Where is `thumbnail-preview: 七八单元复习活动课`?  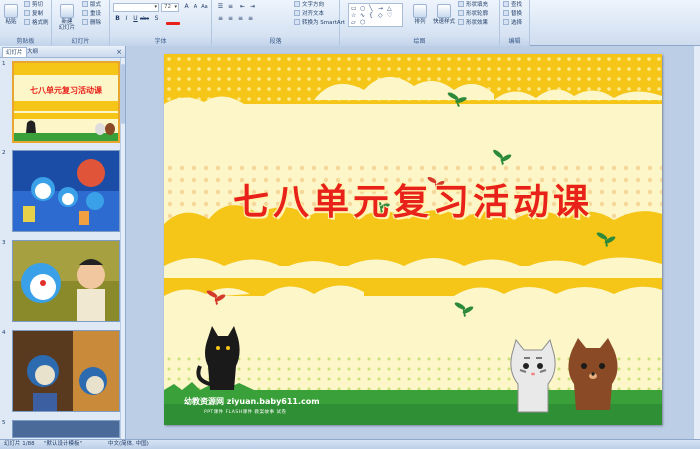 thumbnail-preview: 七八单元复习活动课 is located at coordinates (66, 102).